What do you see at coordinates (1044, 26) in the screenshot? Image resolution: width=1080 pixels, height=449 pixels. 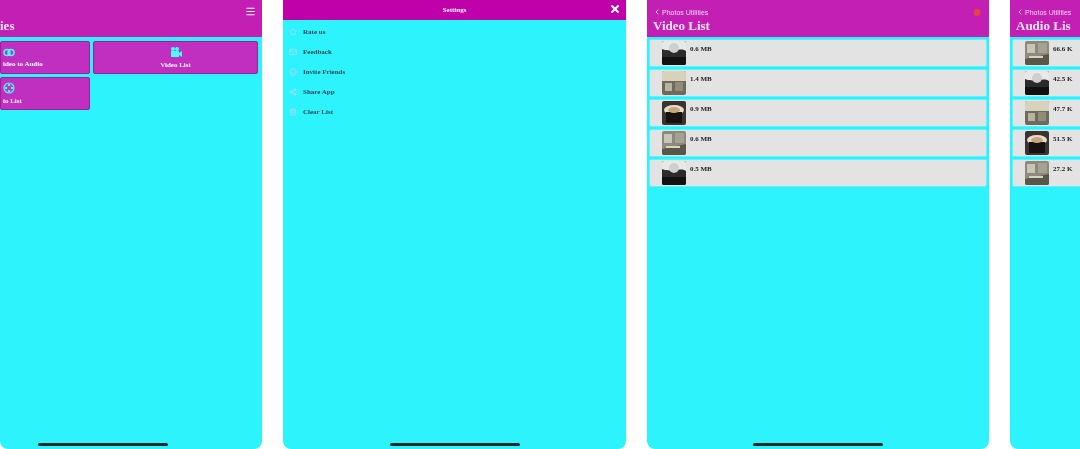 I see `screen-title: Audio Lis` at bounding box center [1044, 26].